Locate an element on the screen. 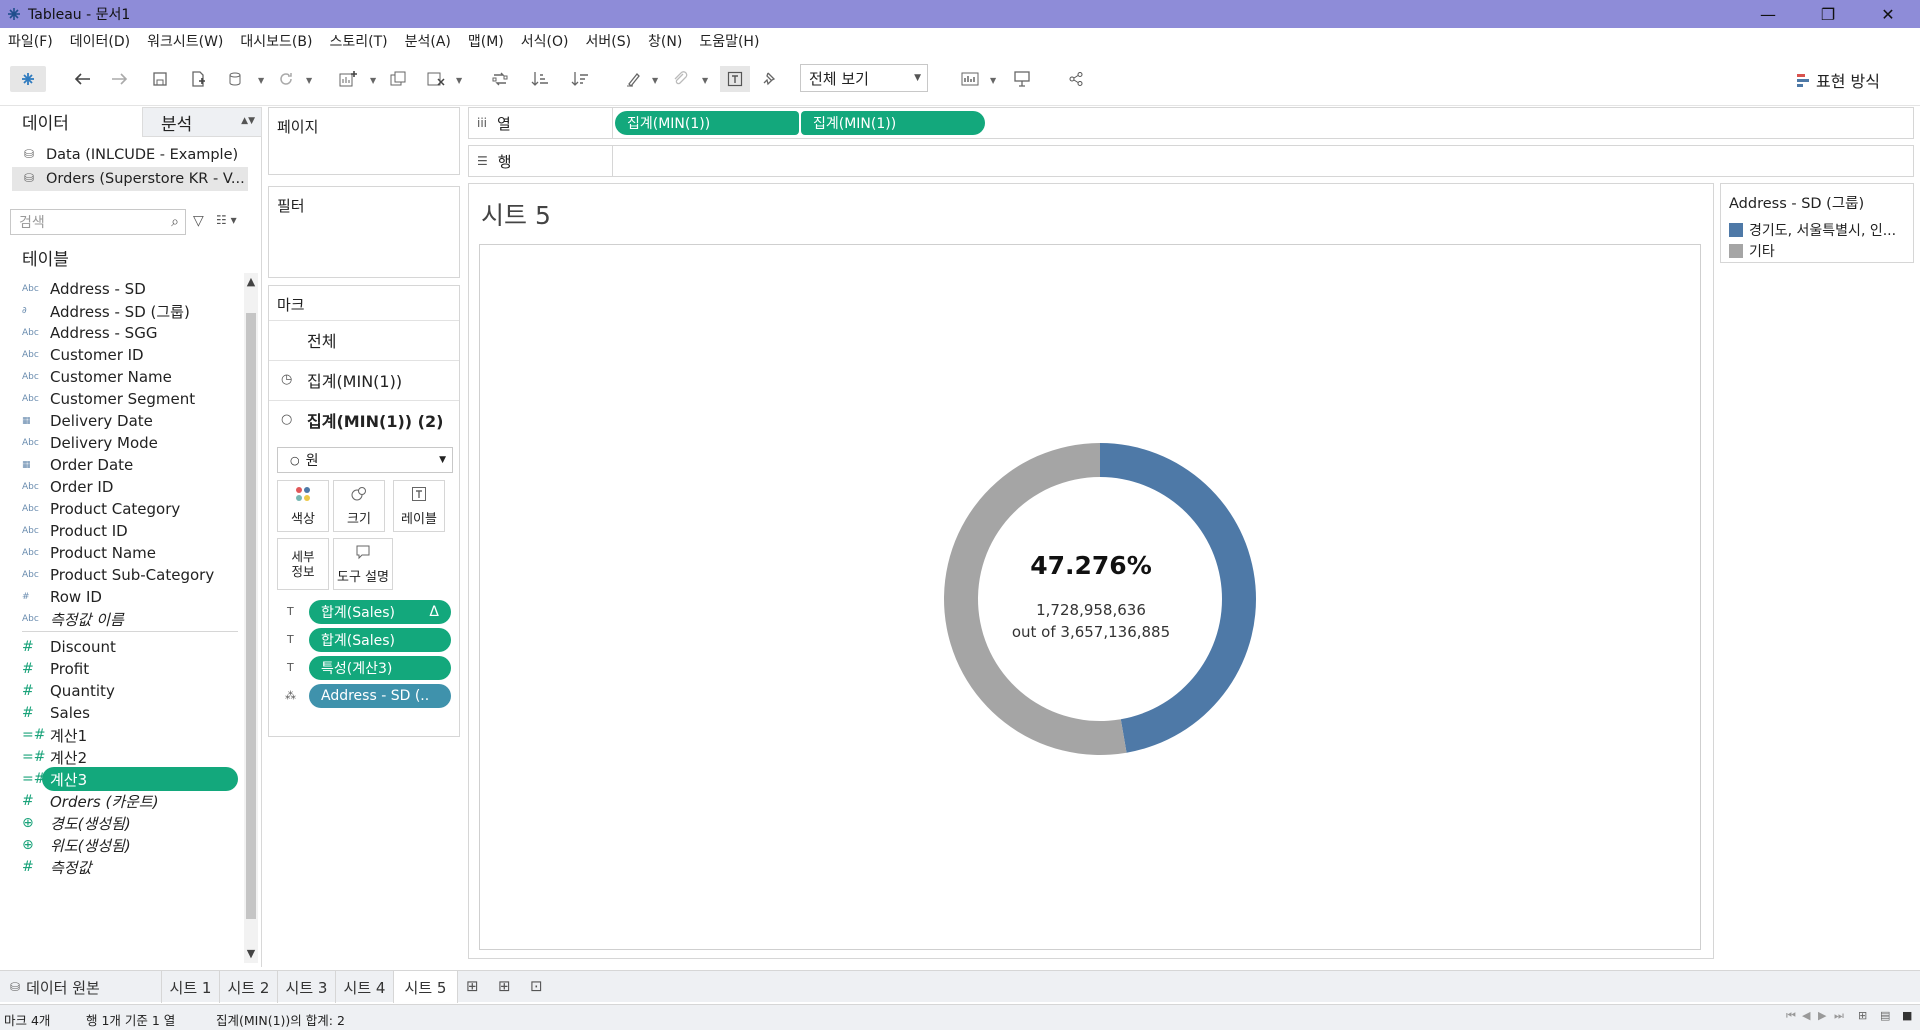 The width and height of the screenshot is (1920, 1030). field-item: Abc Customer Name is located at coordinates (130, 377).